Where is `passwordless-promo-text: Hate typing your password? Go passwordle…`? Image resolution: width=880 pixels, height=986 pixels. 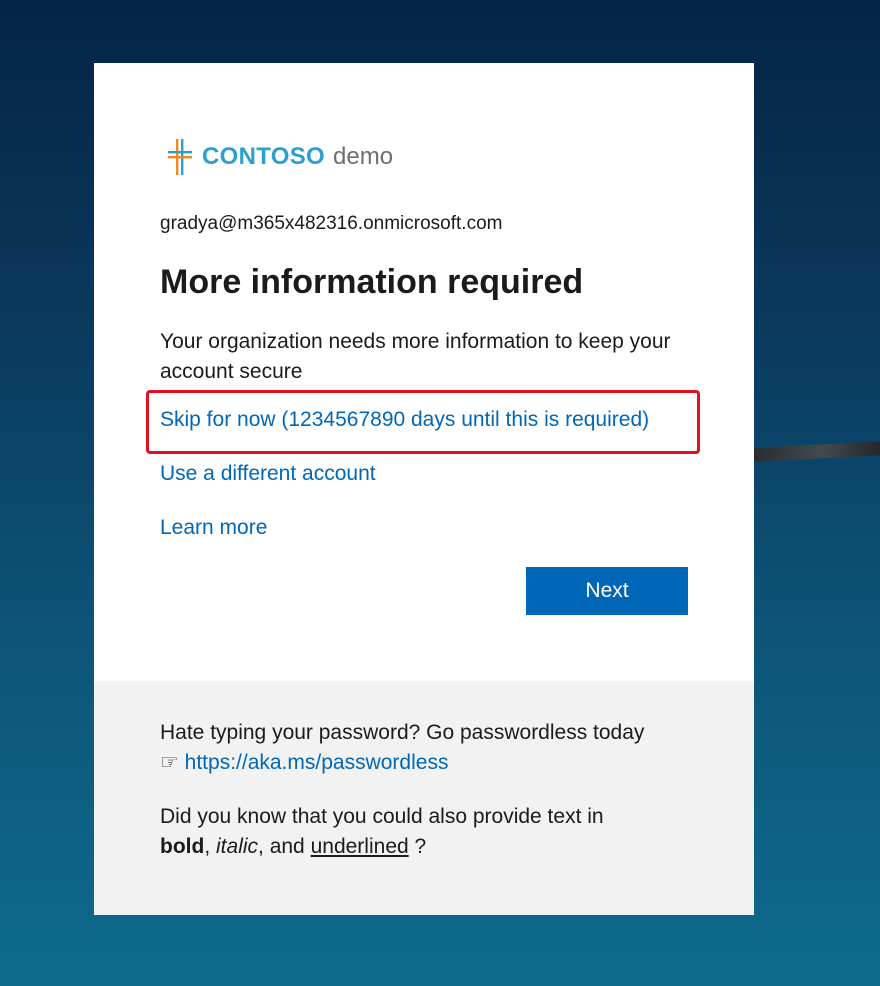 passwordless-promo-text: Hate typing your password? Go passwordle… is located at coordinates (402, 732).